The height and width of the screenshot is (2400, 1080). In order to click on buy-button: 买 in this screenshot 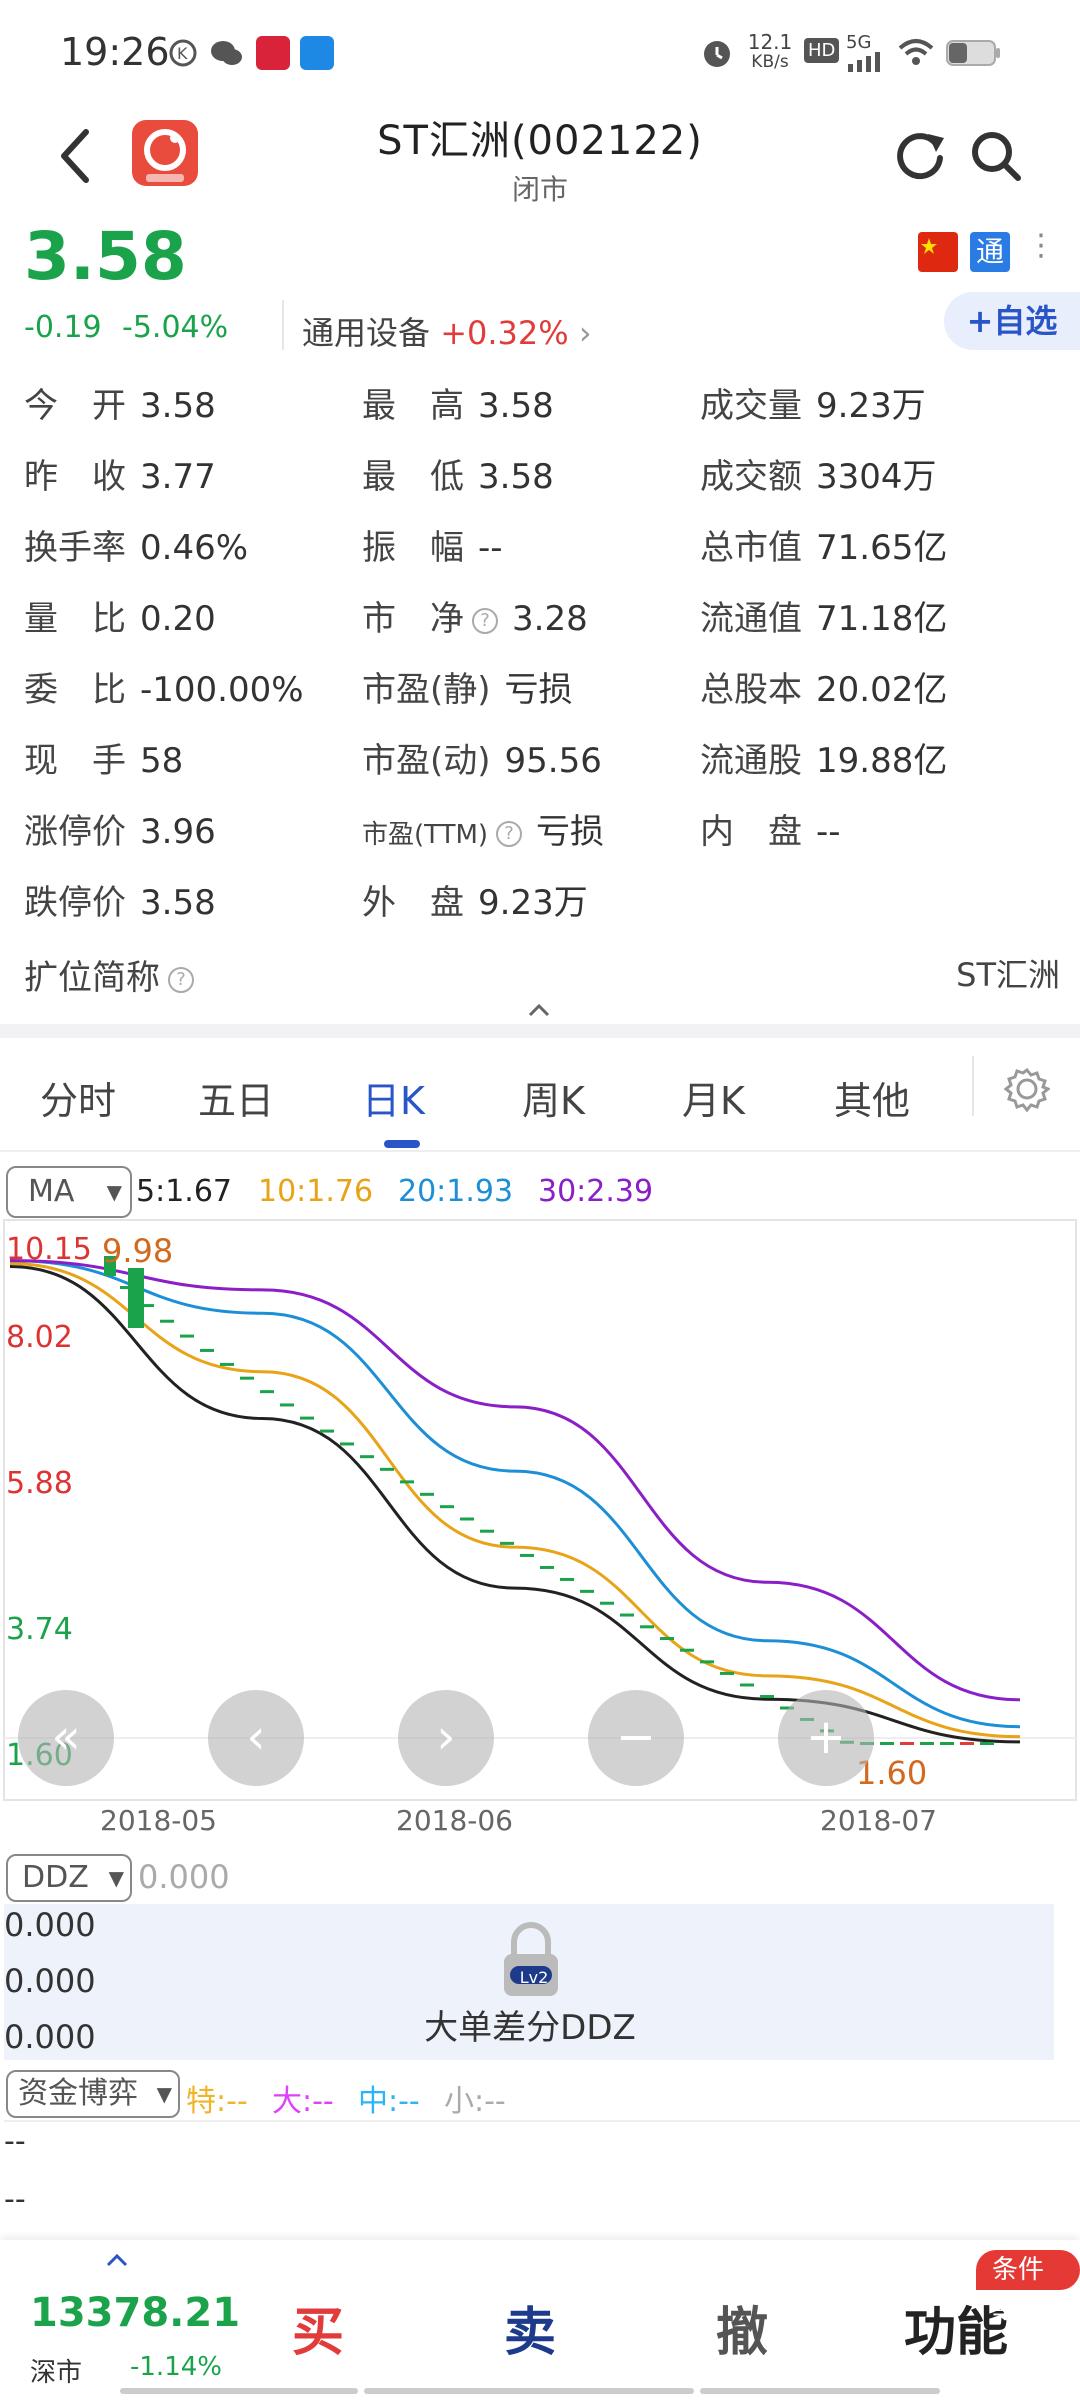, I will do `click(318, 2327)`.